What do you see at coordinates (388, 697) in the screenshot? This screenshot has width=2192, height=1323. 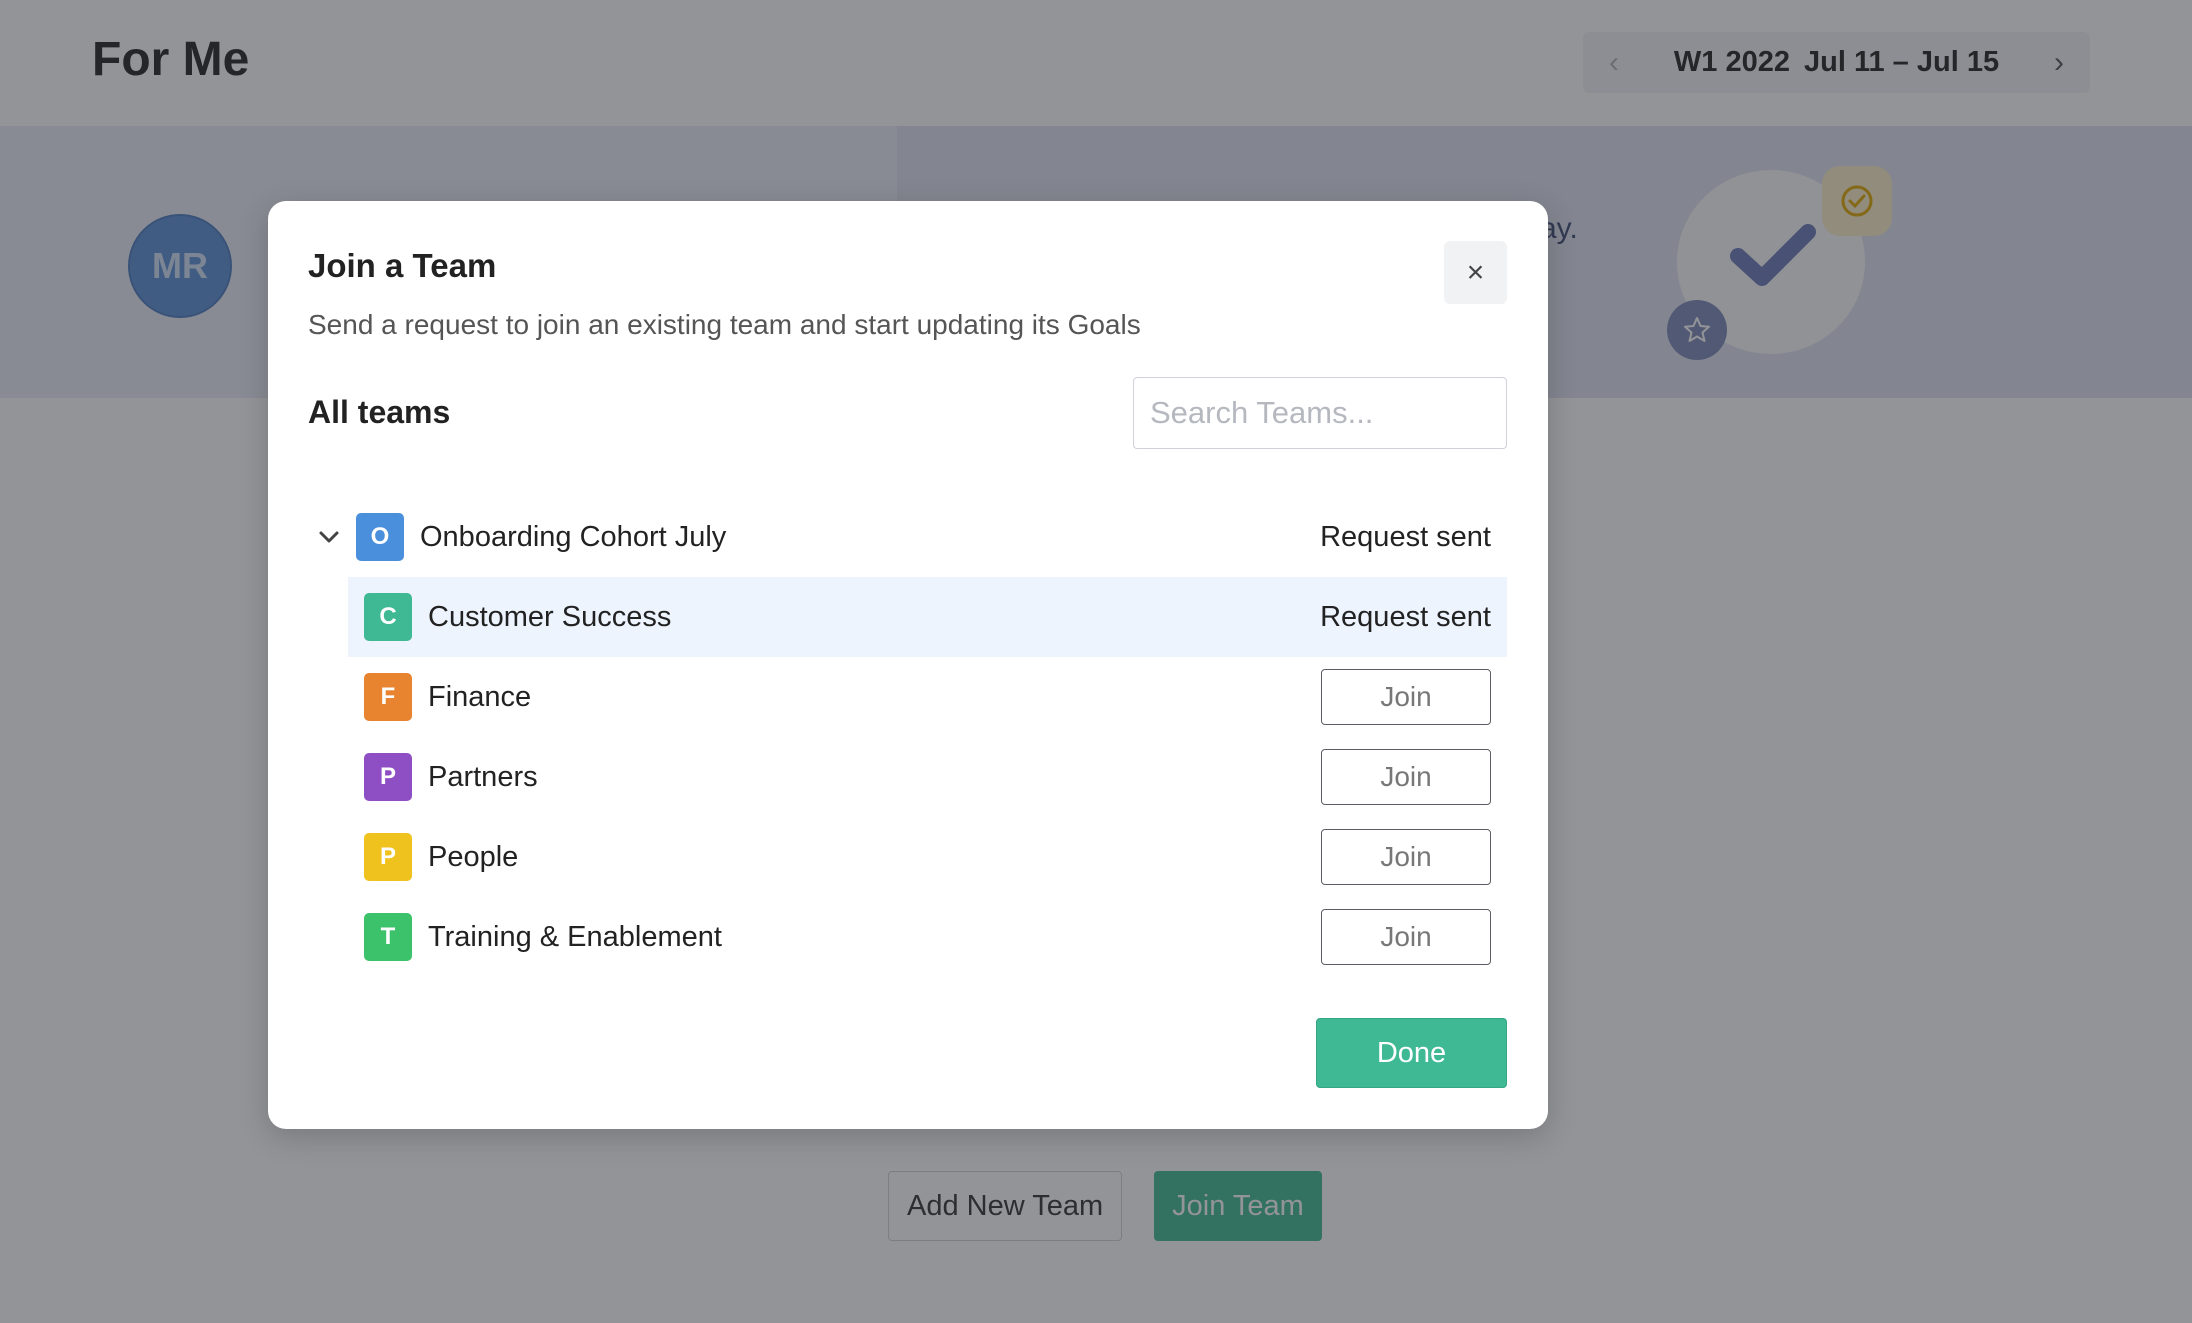 I see `team-letter-badge: F` at bounding box center [388, 697].